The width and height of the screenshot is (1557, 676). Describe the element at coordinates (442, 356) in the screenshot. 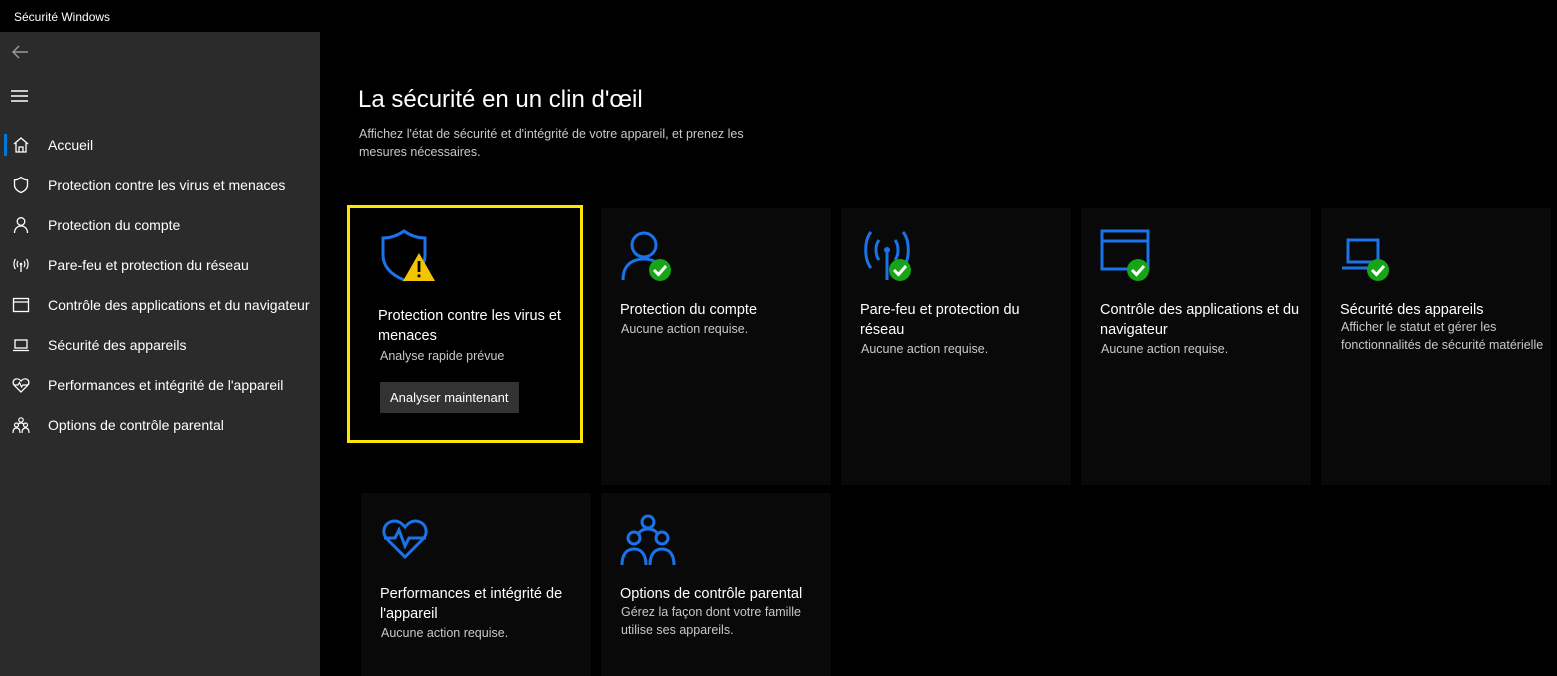

I see `card-description: Analyse rapide prévue` at that location.